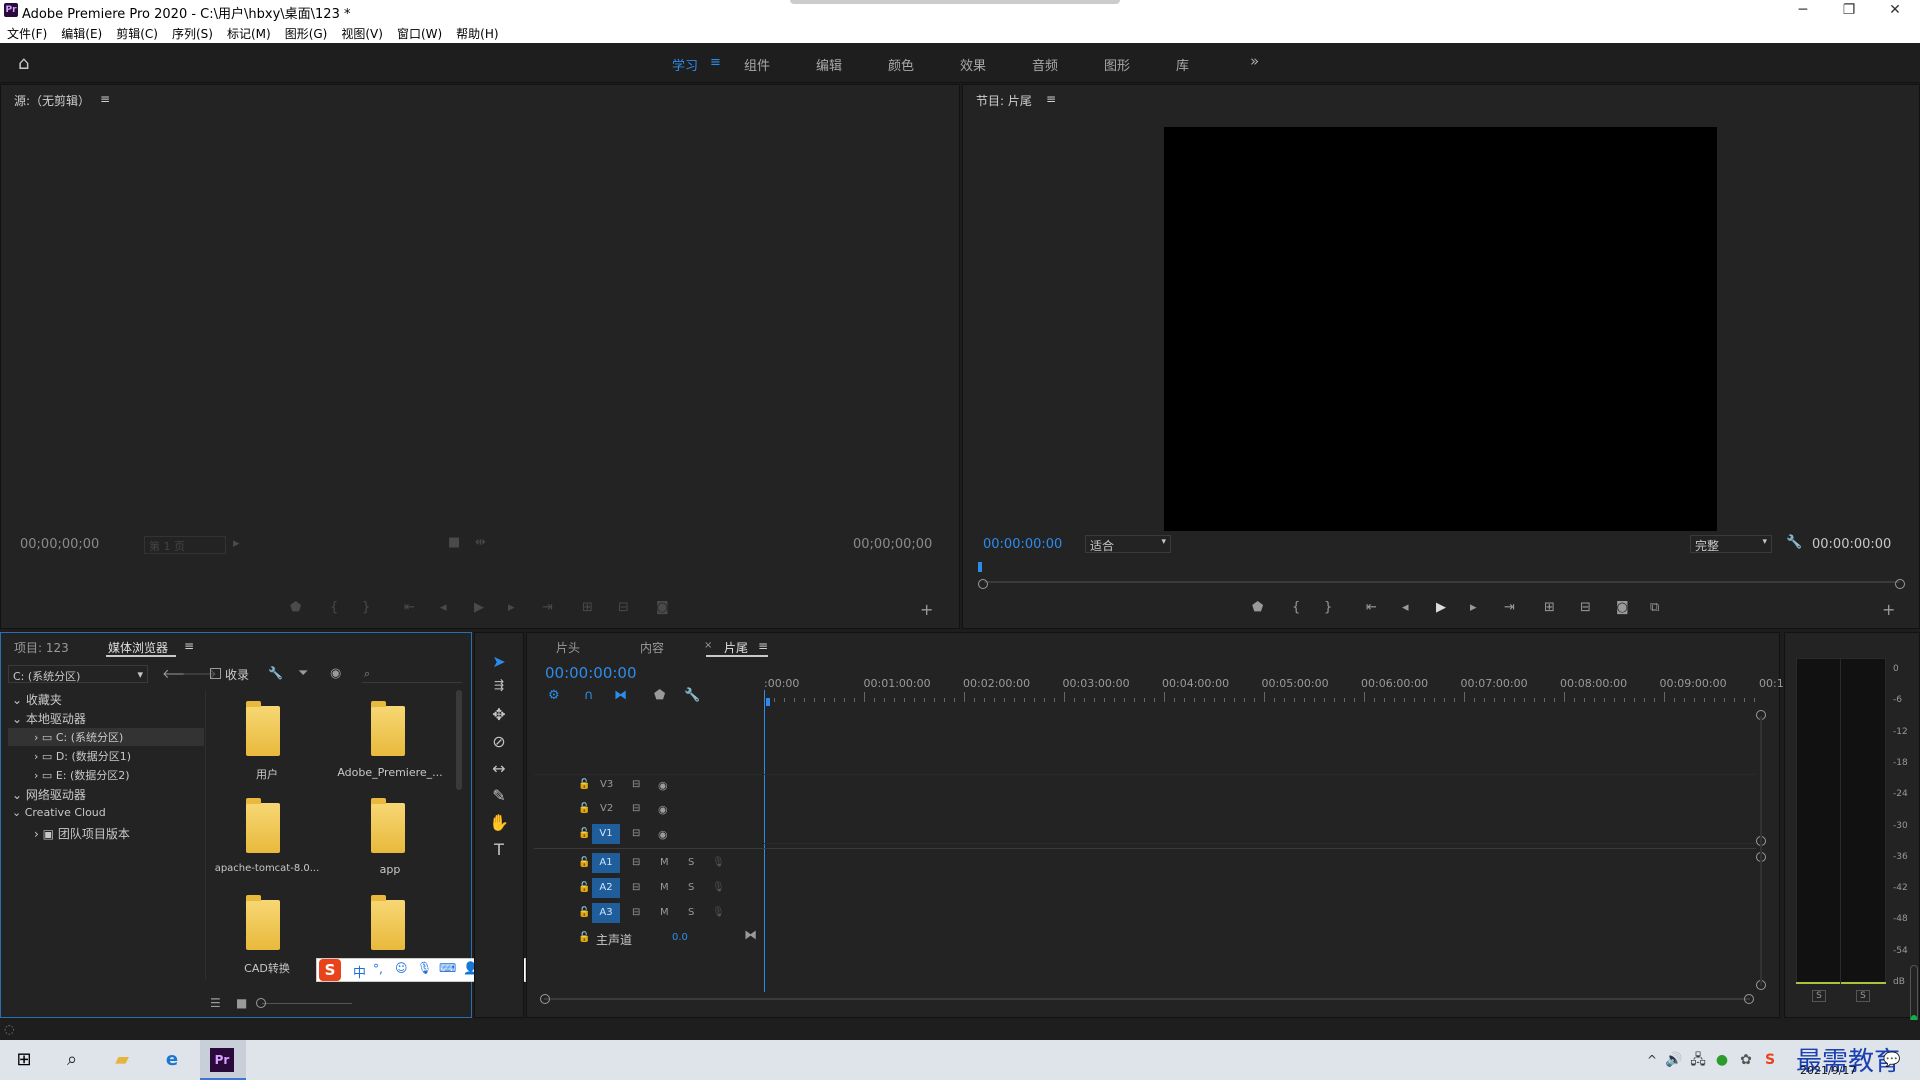 The height and width of the screenshot is (1080, 1920). What do you see at coordinates (362, 31) in the screenshot?
I see `menu-view: 视图(V)` at bounding box center [362, 31].